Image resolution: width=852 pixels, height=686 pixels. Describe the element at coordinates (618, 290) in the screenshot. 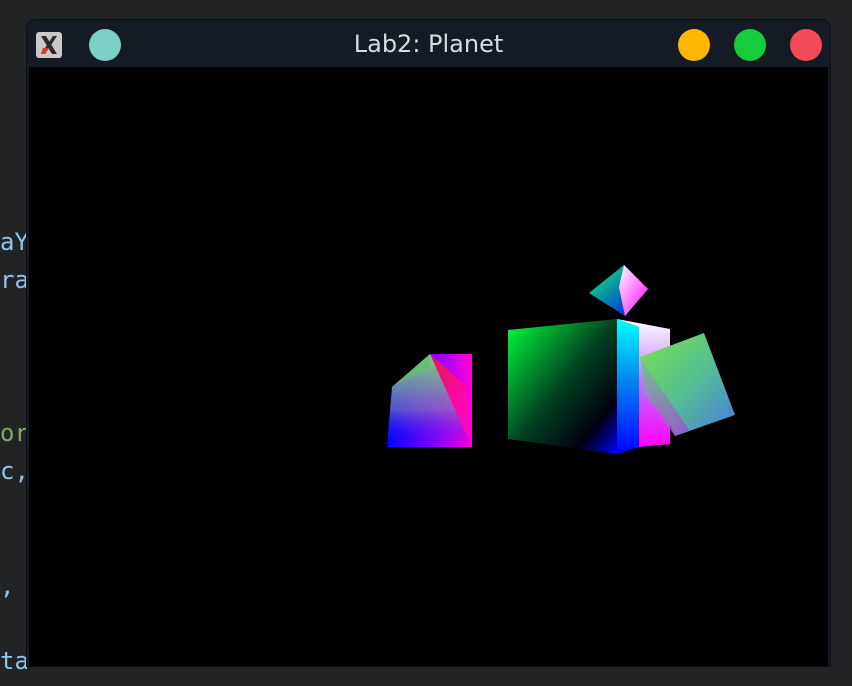

I see `small-diamond-object` at that location.